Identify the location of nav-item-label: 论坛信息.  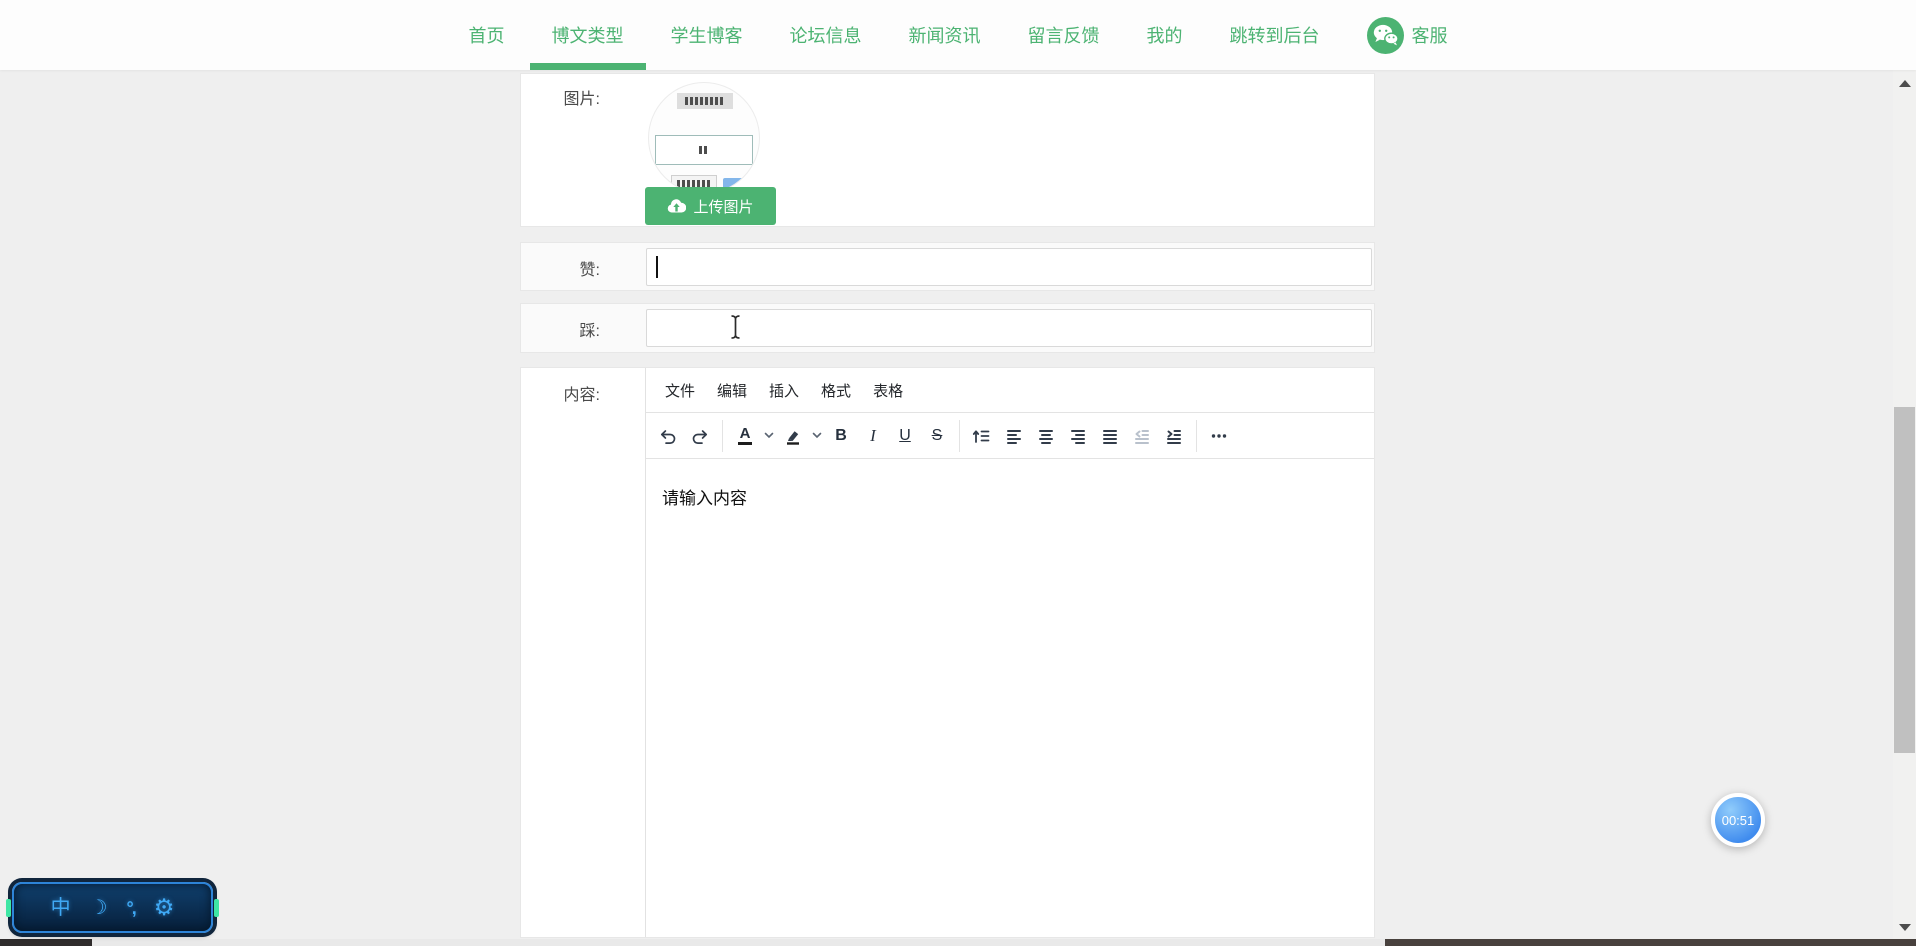
(825, 36).